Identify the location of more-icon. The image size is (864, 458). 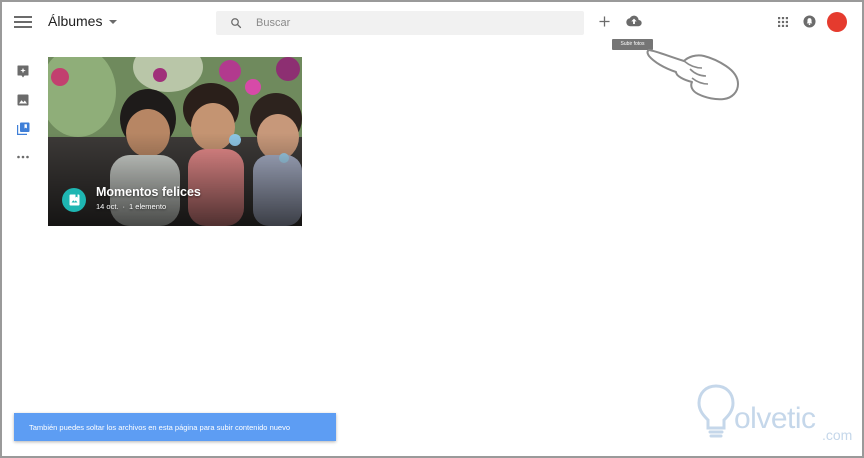
(23, 157).